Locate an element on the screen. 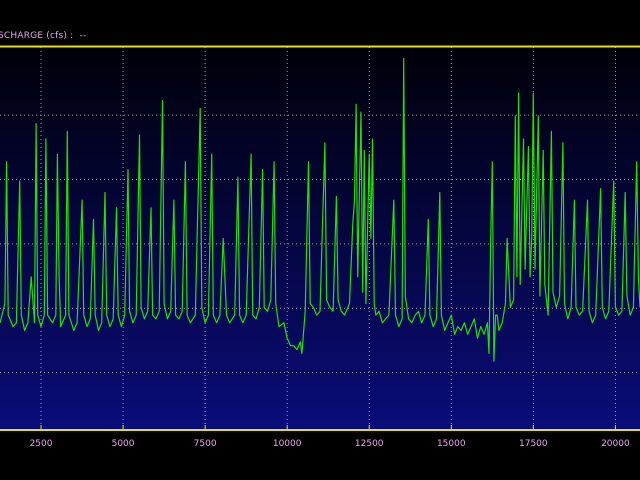 The width and height of the screenshot is (640, 480). x-tick-label-0: 2500 is located at coordinates (41, 444).